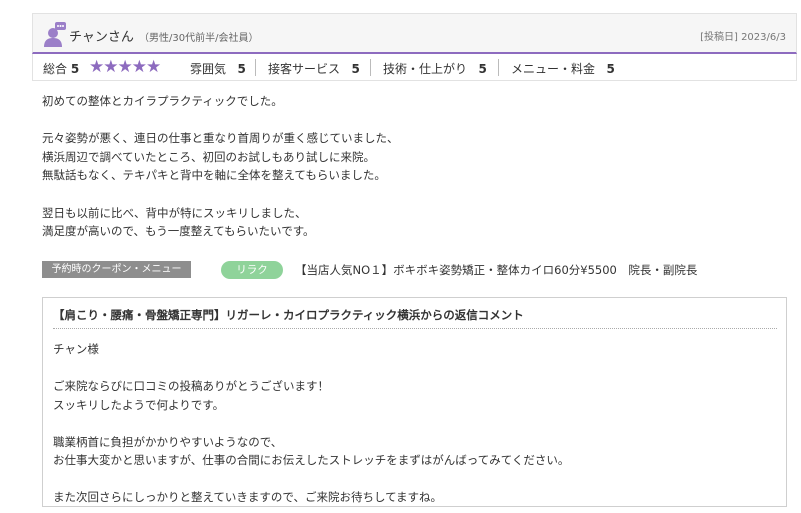 This screenshot has height=513, width=801. What do you see at coordinates (139, 404) in the screenshot?
I see `reply-line: スッキリしたようで何よりです。` at bounding box center [139, 404].